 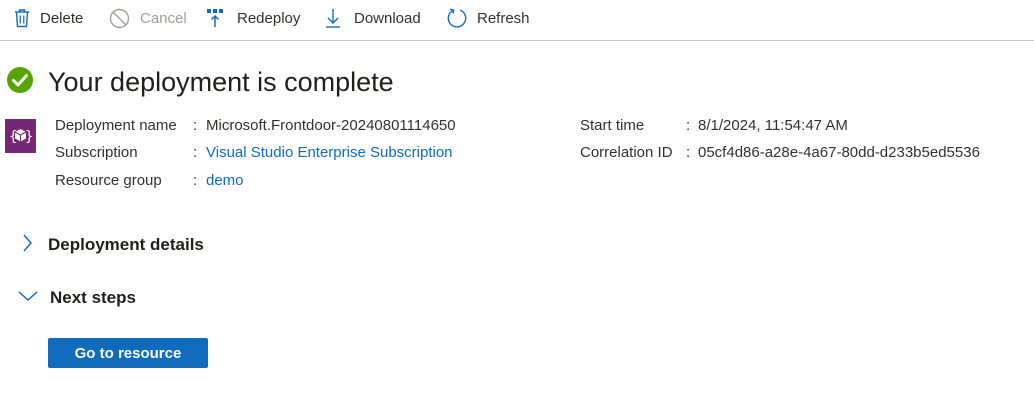 I want to click on go-to-resource-button: Go to resource, so click(x=128, y=353).